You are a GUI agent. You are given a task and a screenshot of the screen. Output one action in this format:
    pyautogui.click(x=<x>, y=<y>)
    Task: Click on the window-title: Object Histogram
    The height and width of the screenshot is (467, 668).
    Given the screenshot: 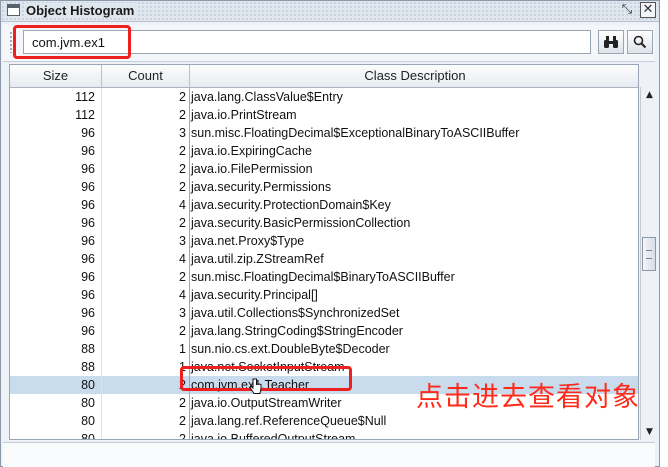 What is the action you would take?
    pyautogui.click(x=82, y=10)
    